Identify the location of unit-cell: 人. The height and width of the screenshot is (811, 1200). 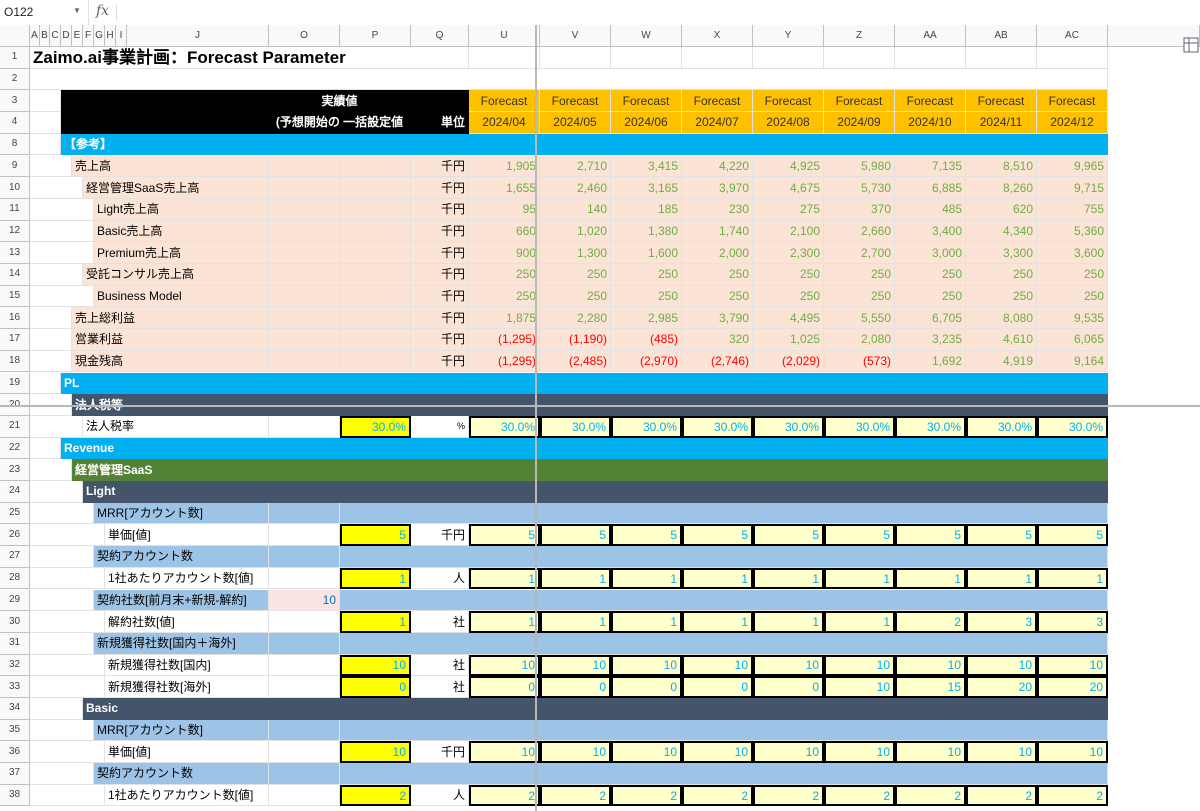
(440, 795).